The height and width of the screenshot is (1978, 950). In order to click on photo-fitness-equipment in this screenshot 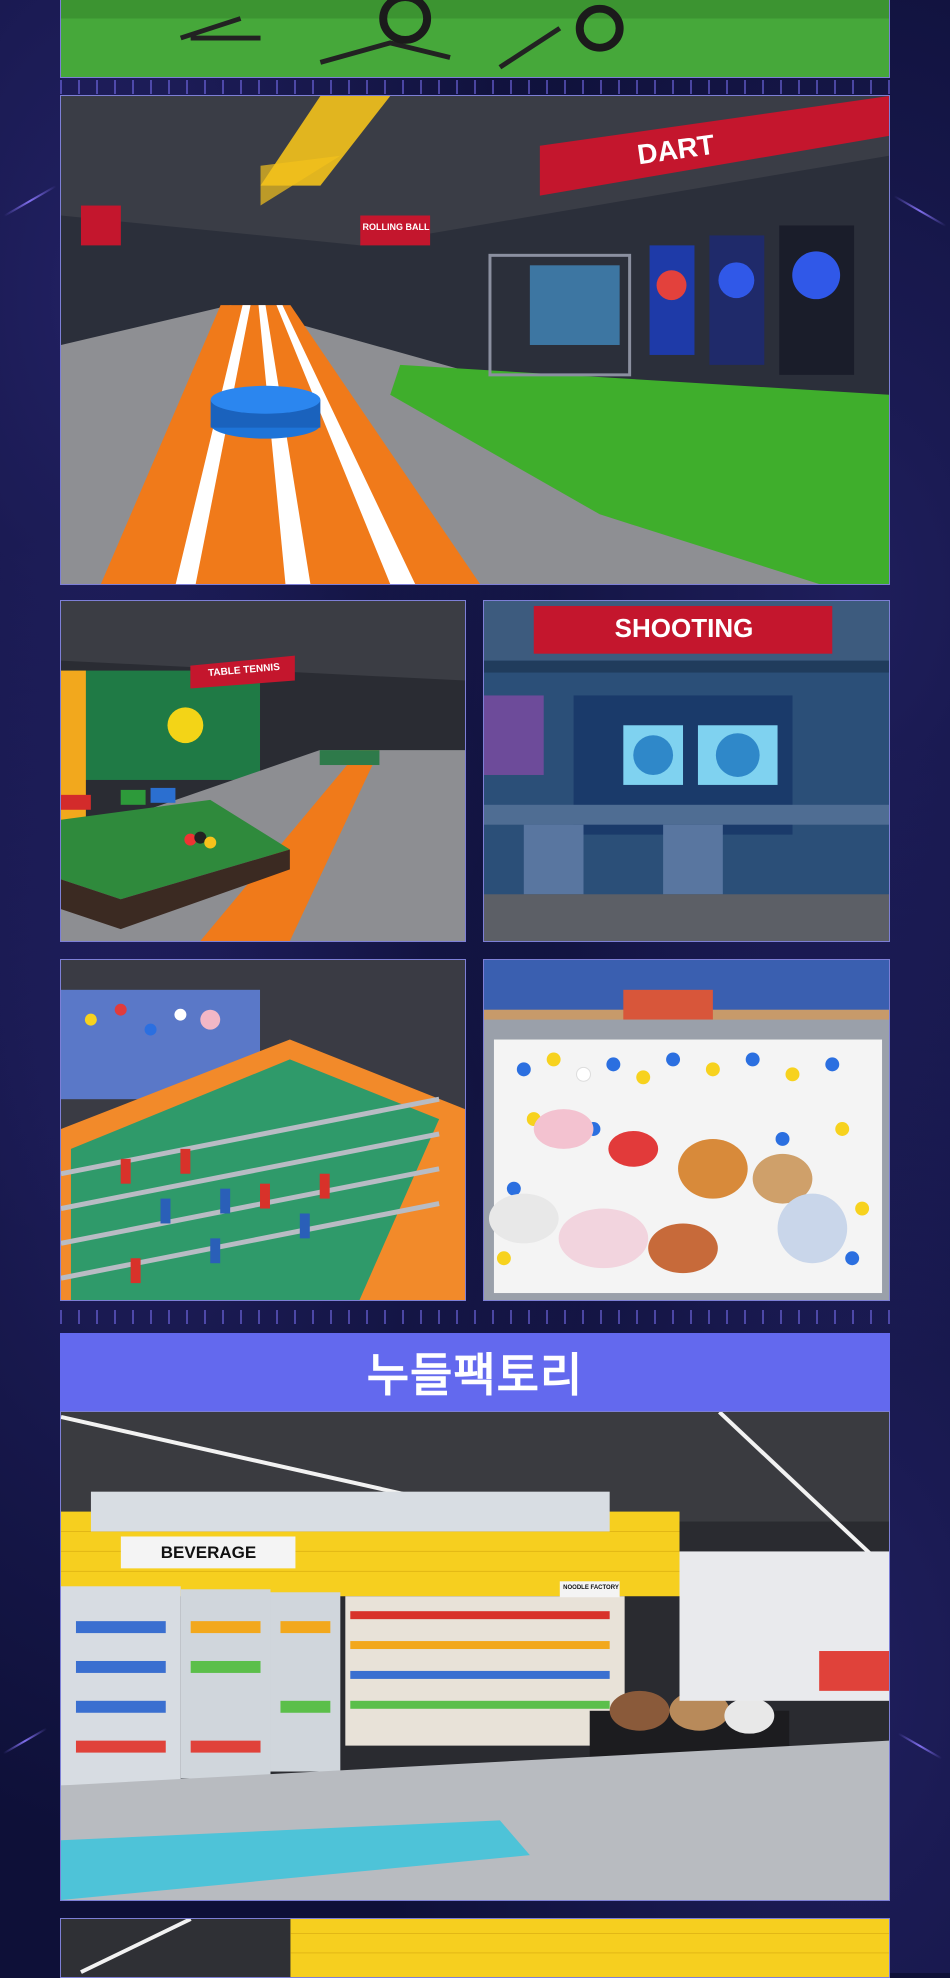, I will do `click(475, 39)`.